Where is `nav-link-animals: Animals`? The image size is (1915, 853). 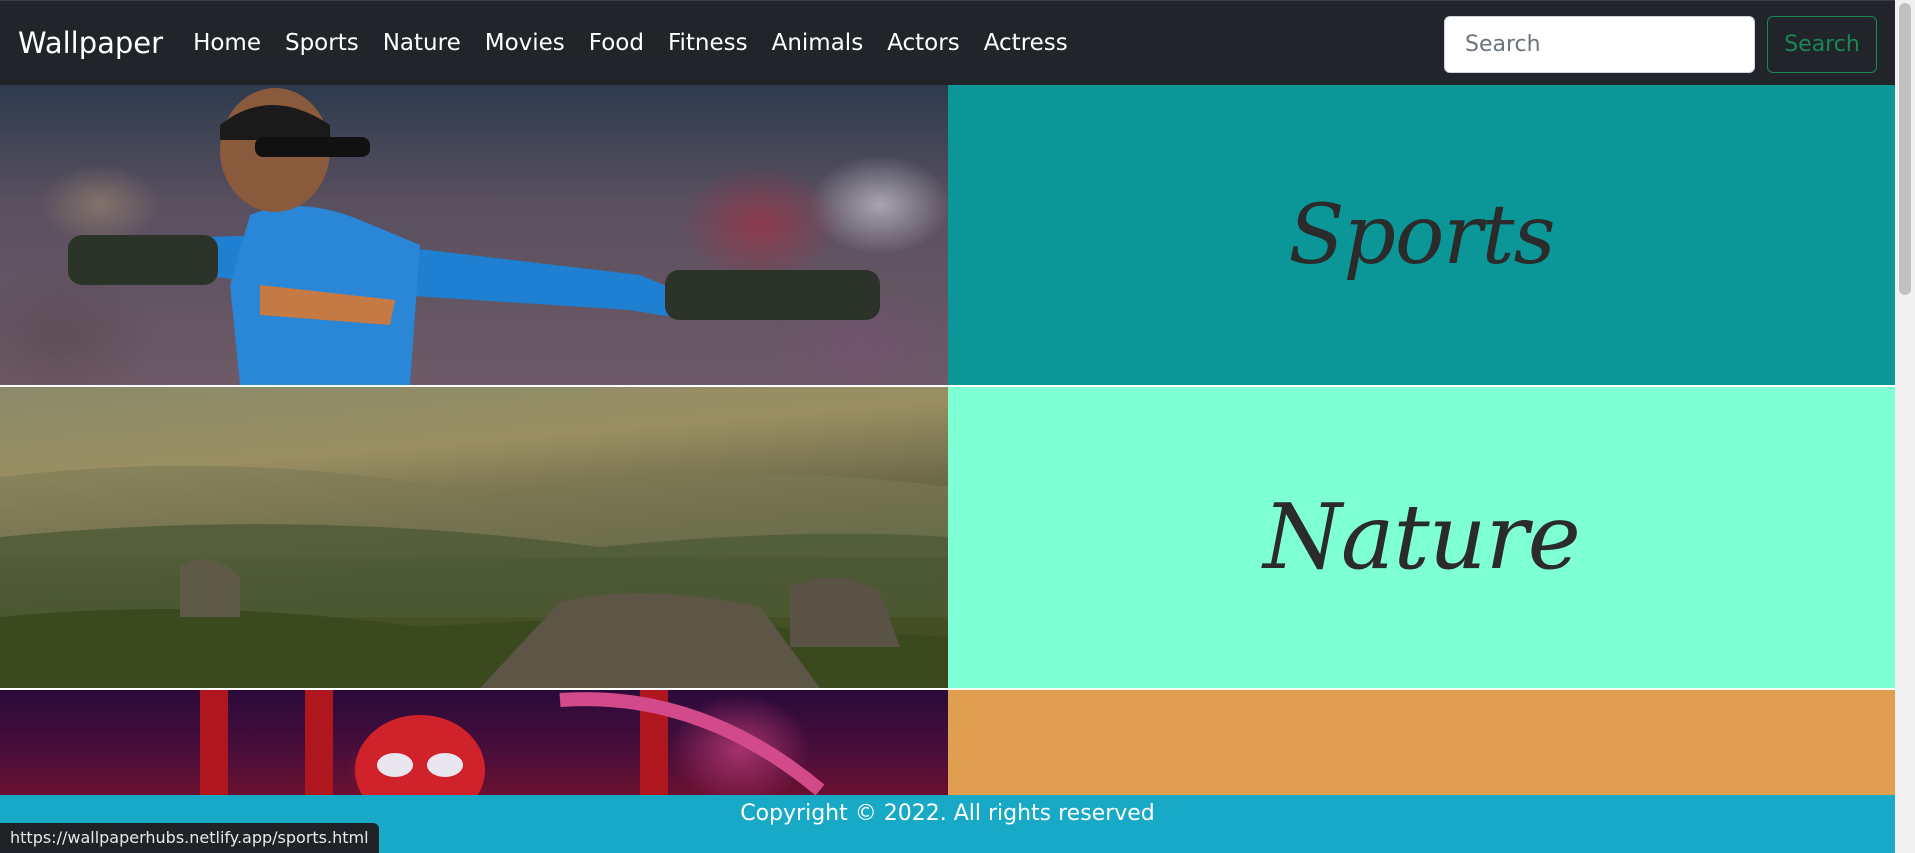 nav-link-animals: Animals is located at coordinates (818, 43).